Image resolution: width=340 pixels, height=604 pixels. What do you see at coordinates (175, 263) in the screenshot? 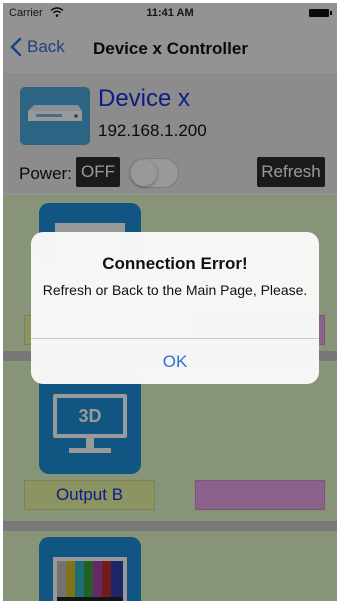
I see `alert-title: Connection Error!` at bounding box center [175, 263].